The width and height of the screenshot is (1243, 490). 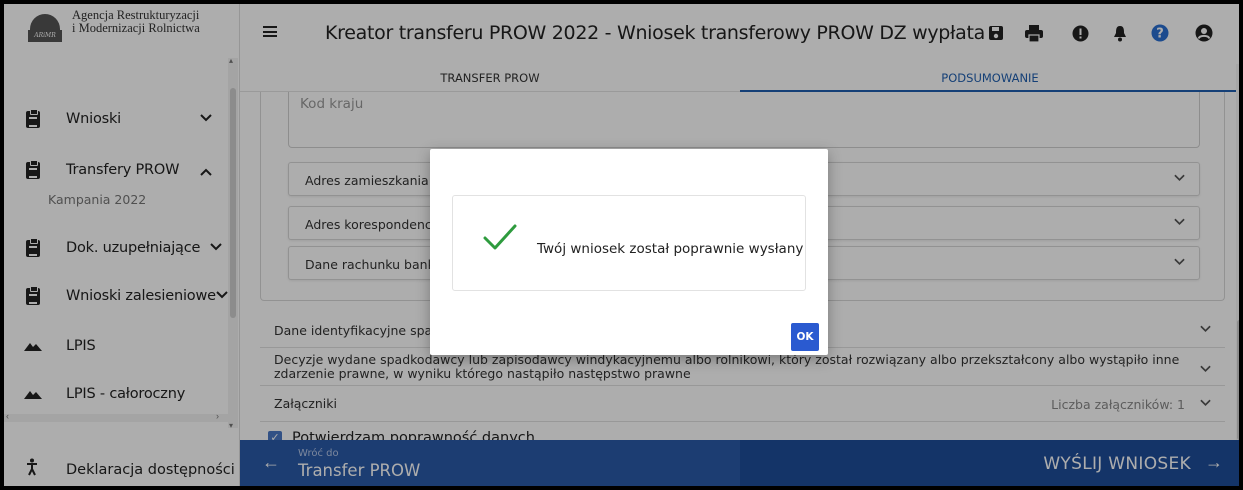 What do you see at coordinates (670, 249) in the screenshot?
I see `success-message: Twój wniosek został poprawnie wysłany` at bounding box center [670, 249].